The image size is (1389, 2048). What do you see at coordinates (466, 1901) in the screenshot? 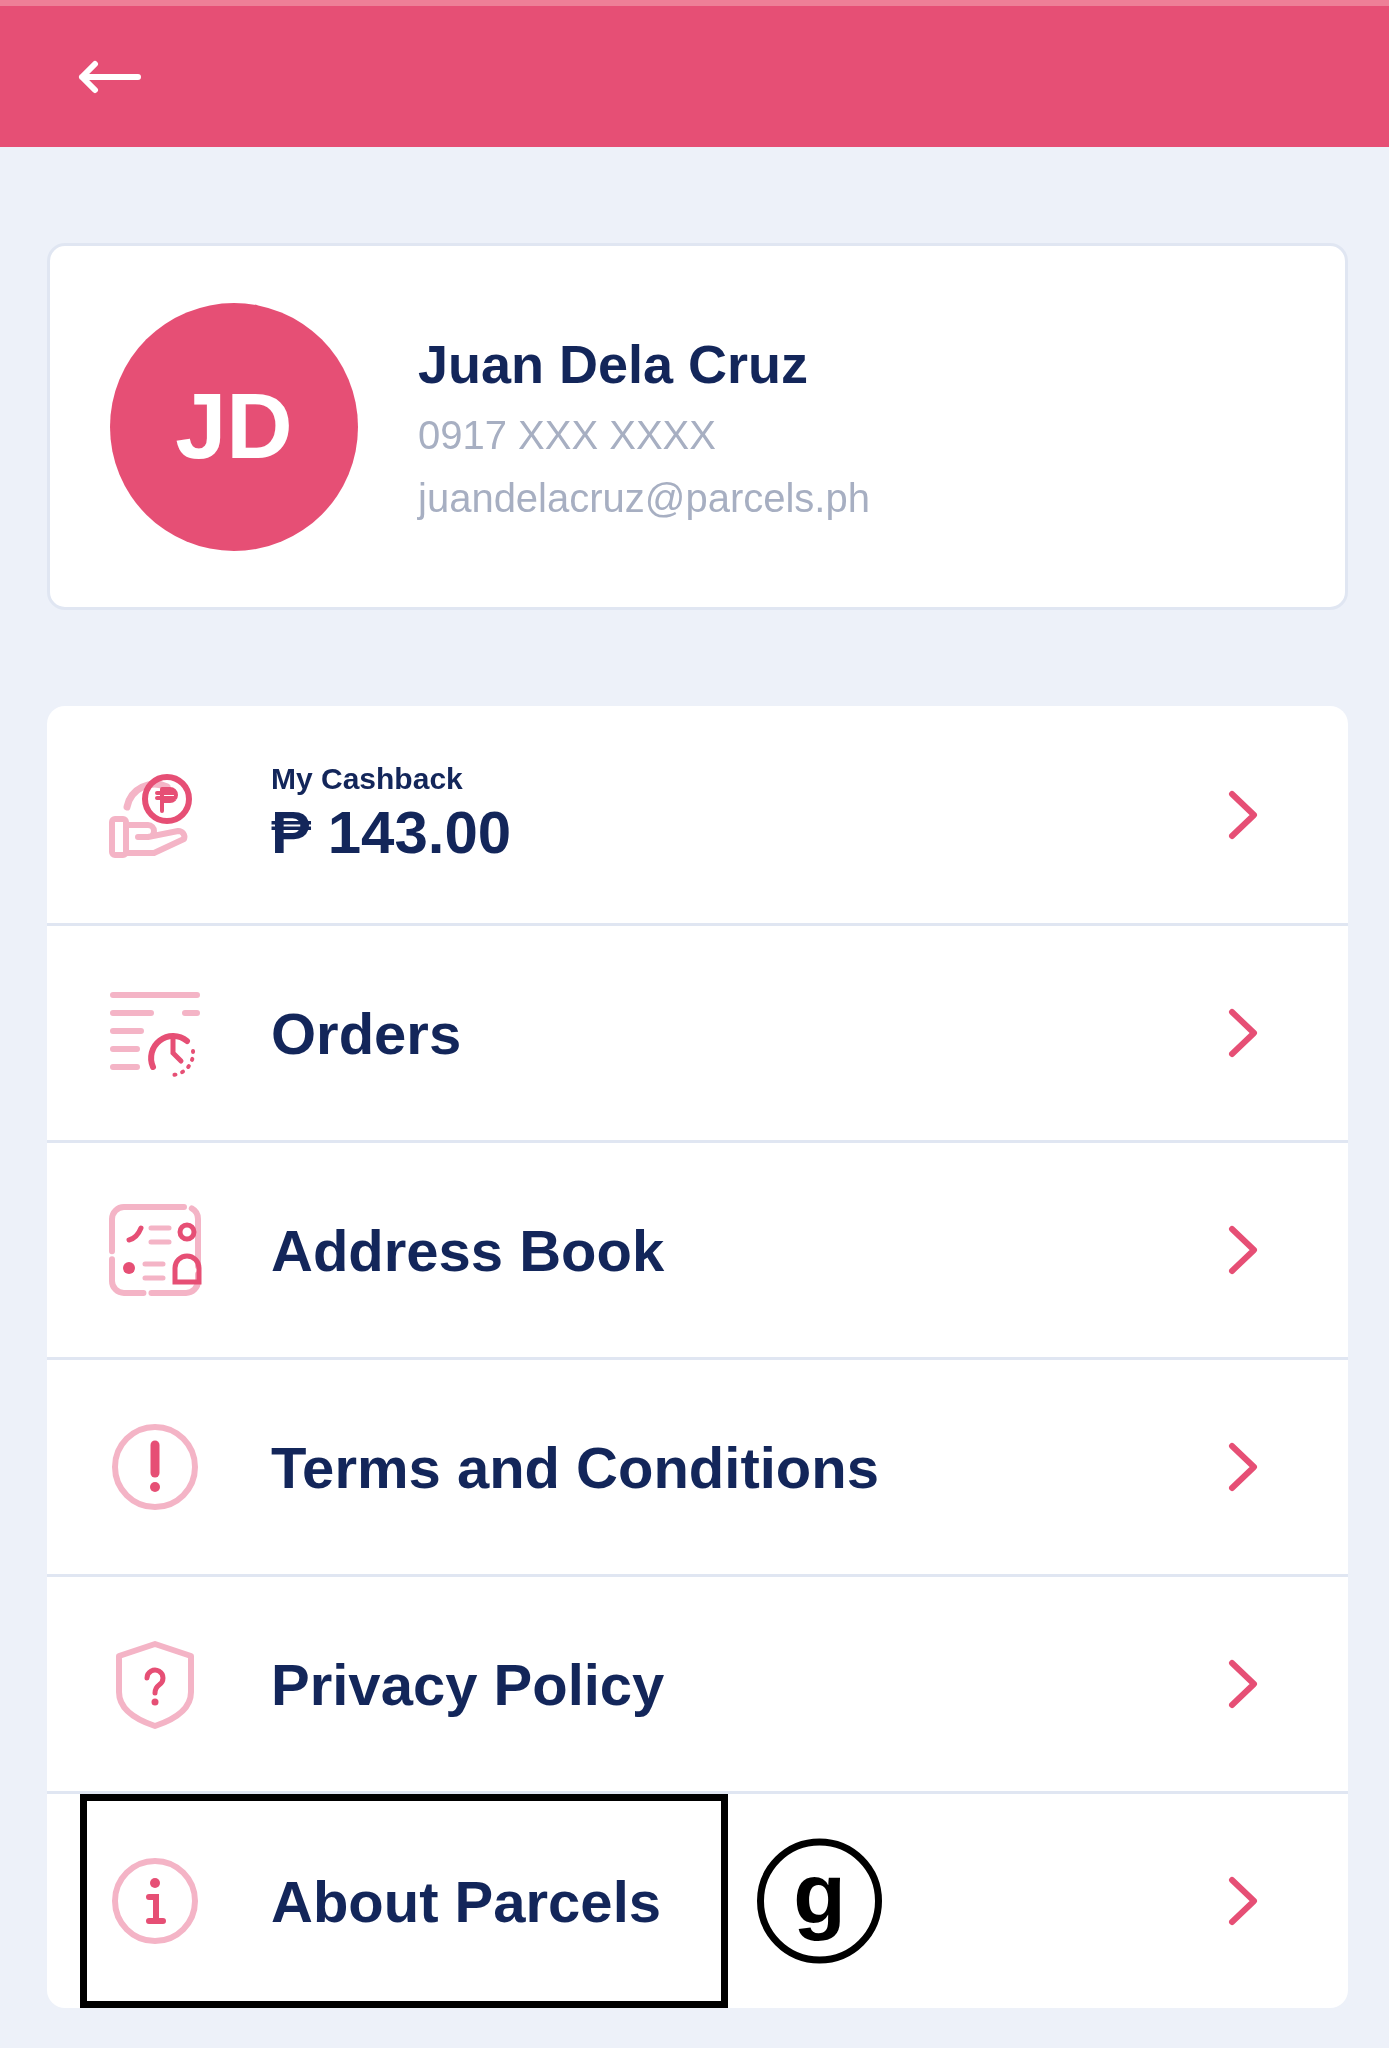
I see `menu-item-label: About Parcels` at bounding box center [466, 1901].